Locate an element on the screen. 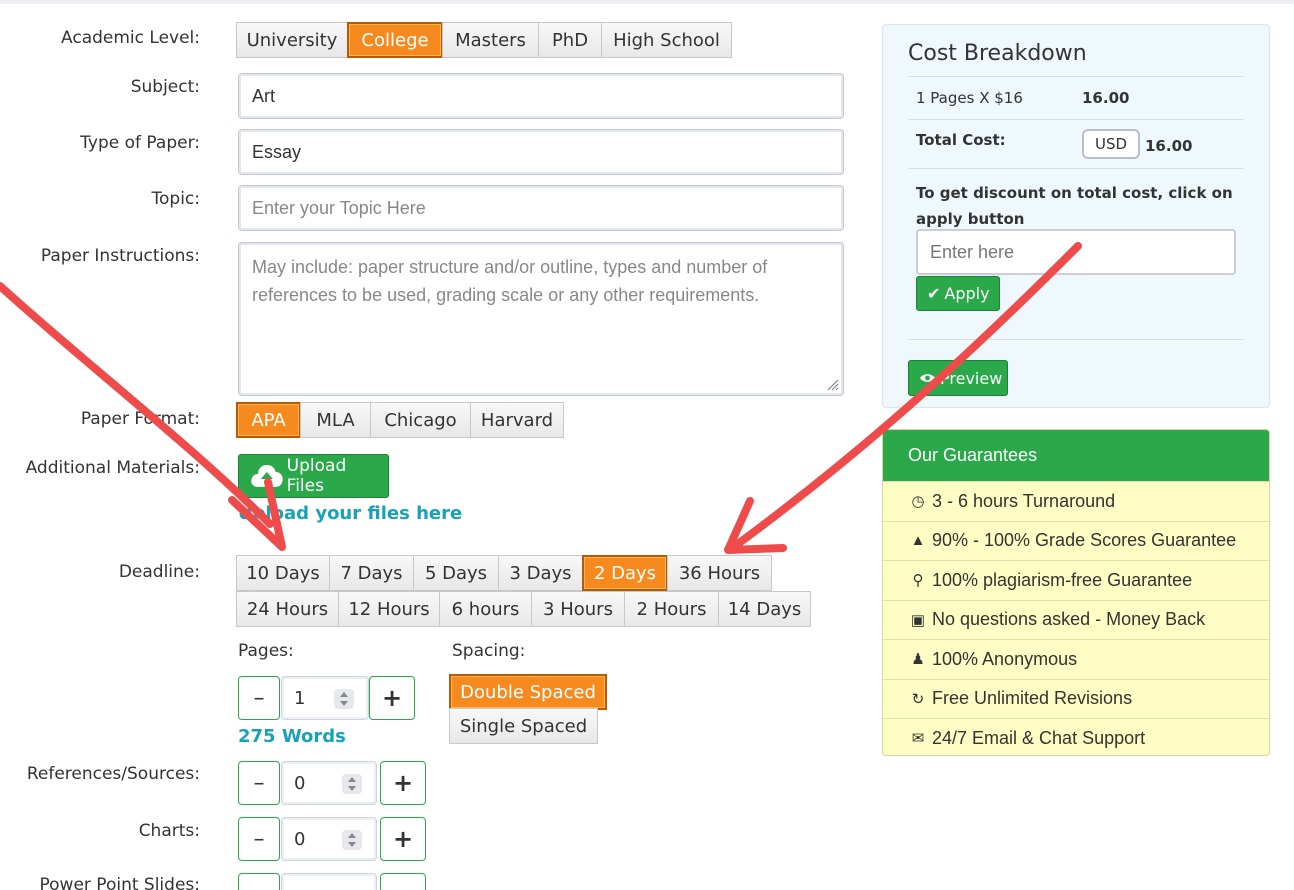 This screenshot has height=890, width=1294. paper-format-group: APA MLA Chicago Harvard is located at coordinates (400, 420).